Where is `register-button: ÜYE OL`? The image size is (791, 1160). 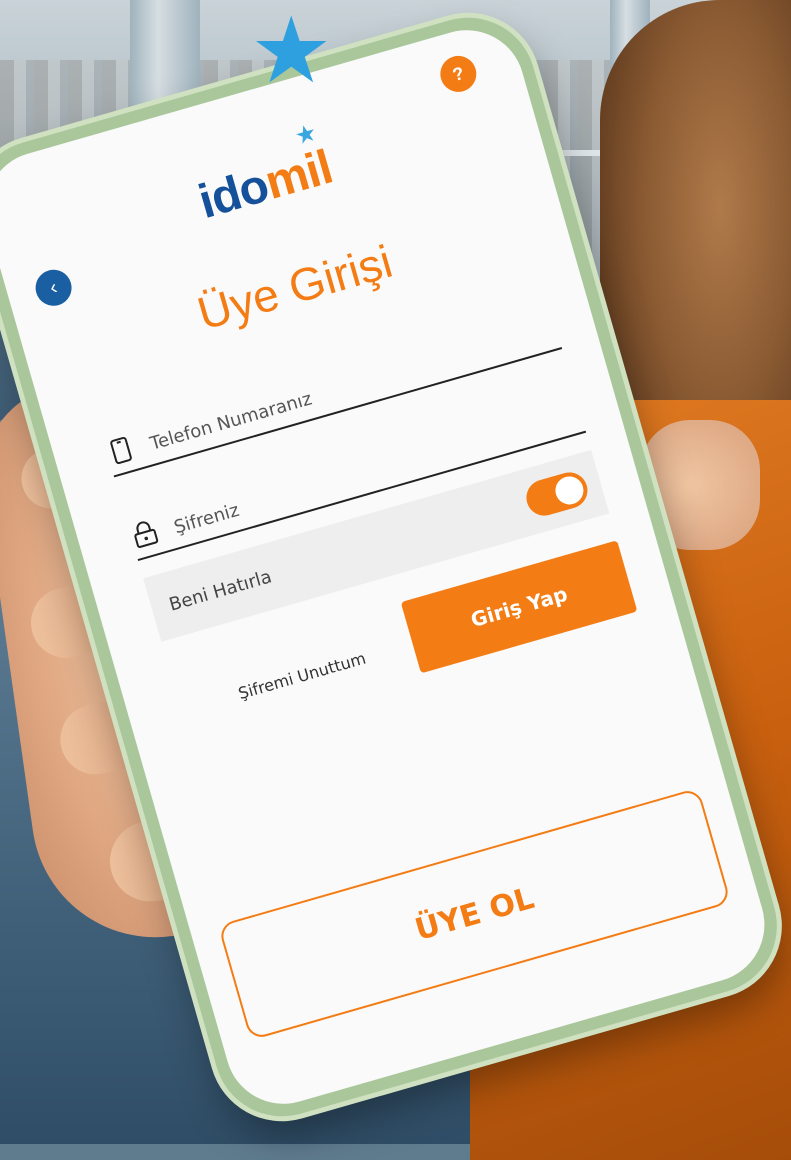 register-button: ÜYE OL is located at coordinates (474, 914).